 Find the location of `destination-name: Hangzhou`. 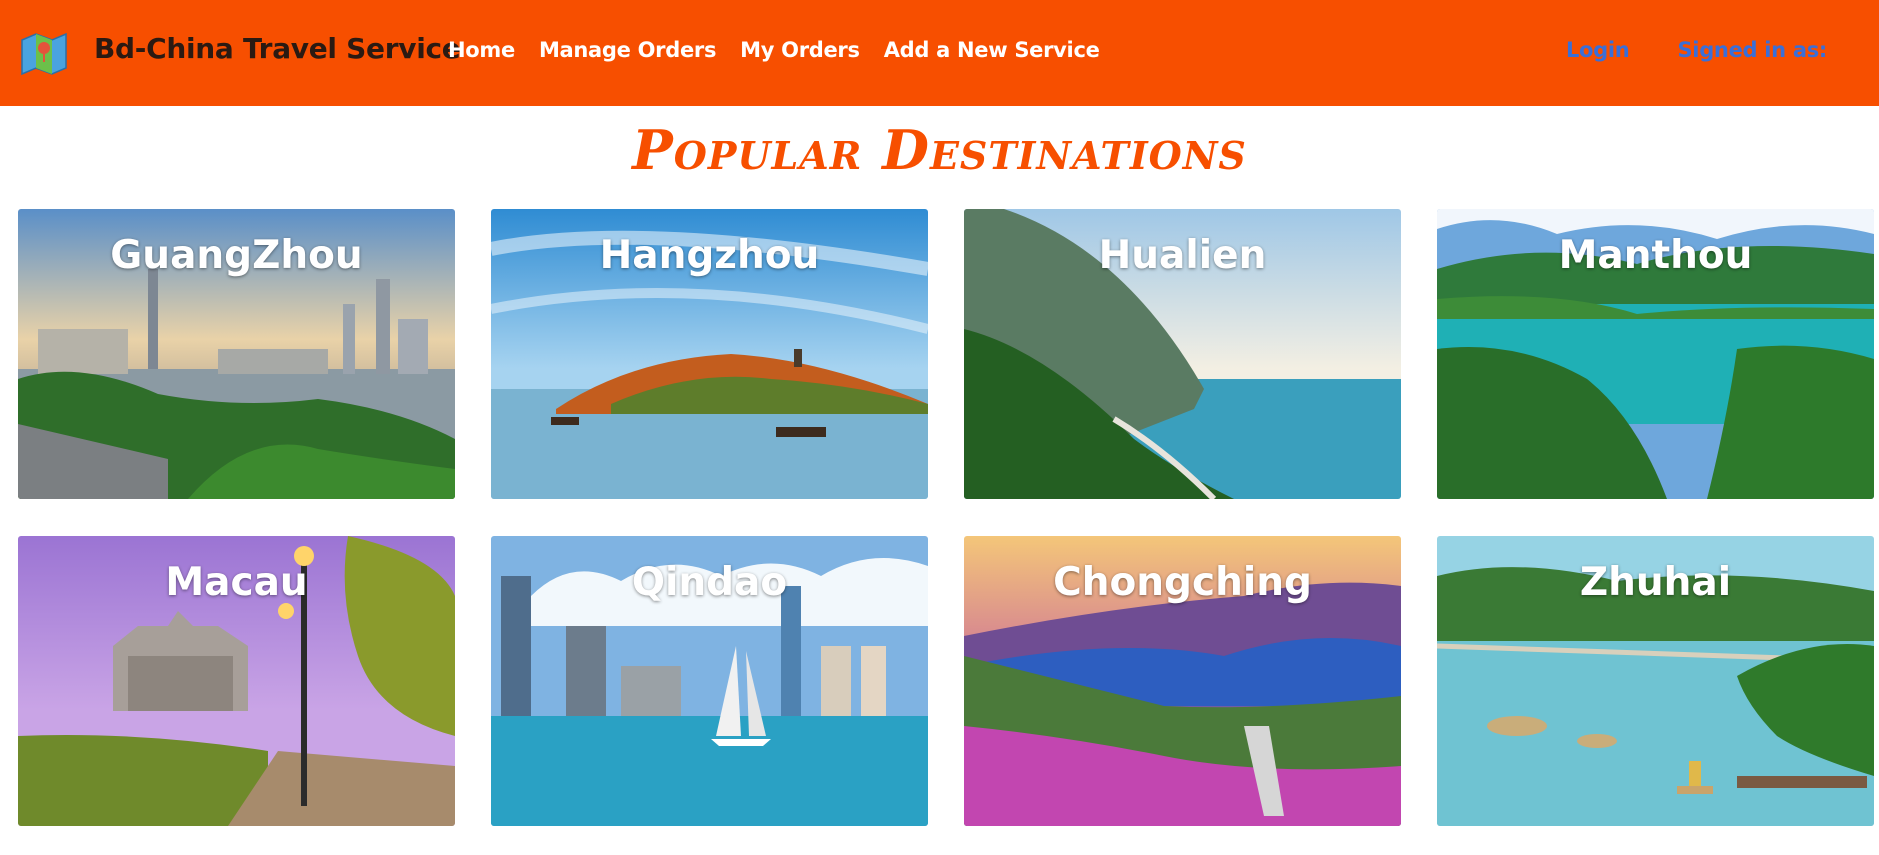

destination-name: Hangzhou is located at coordinates (709, 255).